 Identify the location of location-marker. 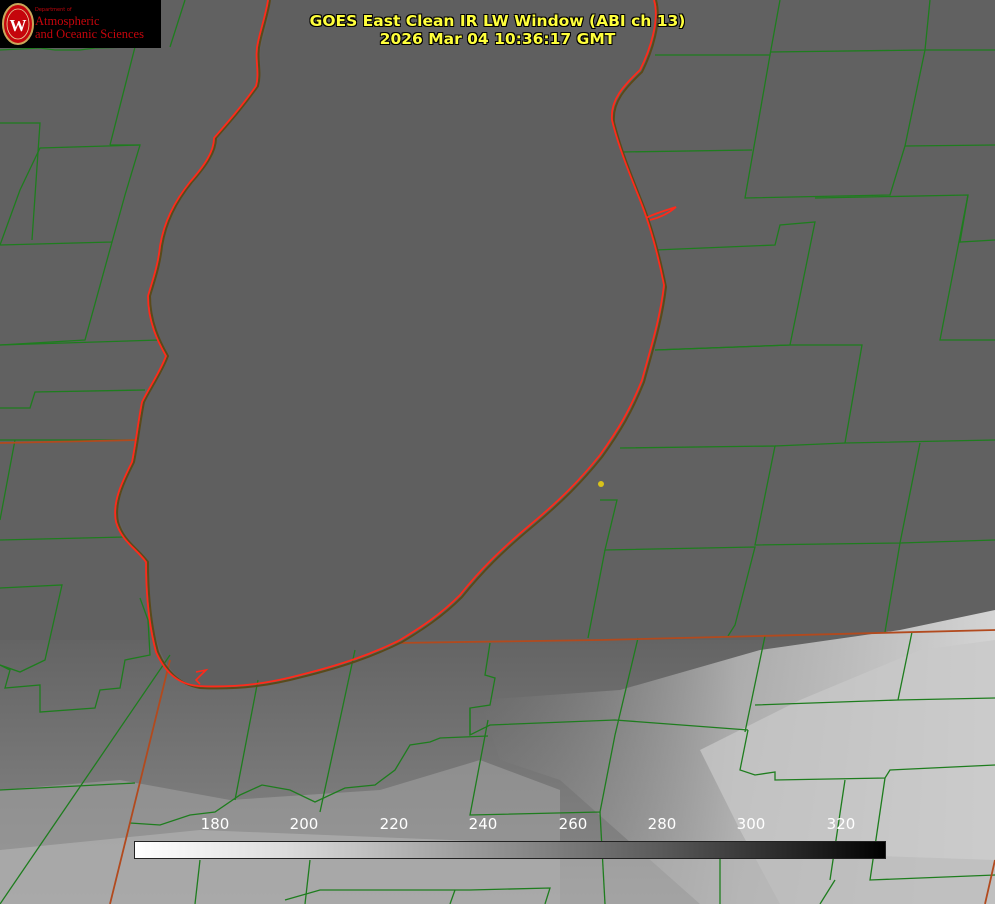
(601, 484).